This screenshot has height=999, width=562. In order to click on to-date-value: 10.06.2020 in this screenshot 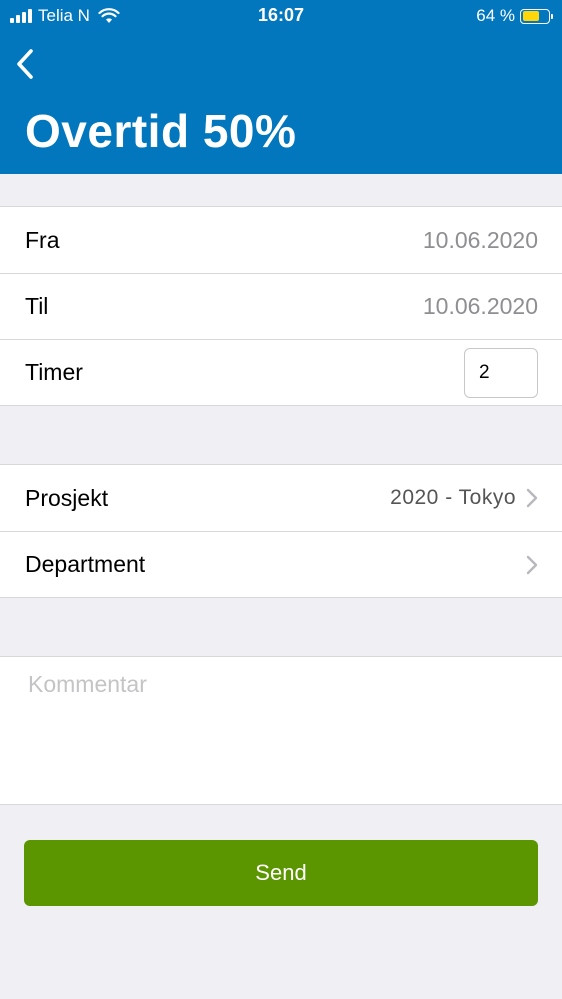, I will do `click(480, 306)`.